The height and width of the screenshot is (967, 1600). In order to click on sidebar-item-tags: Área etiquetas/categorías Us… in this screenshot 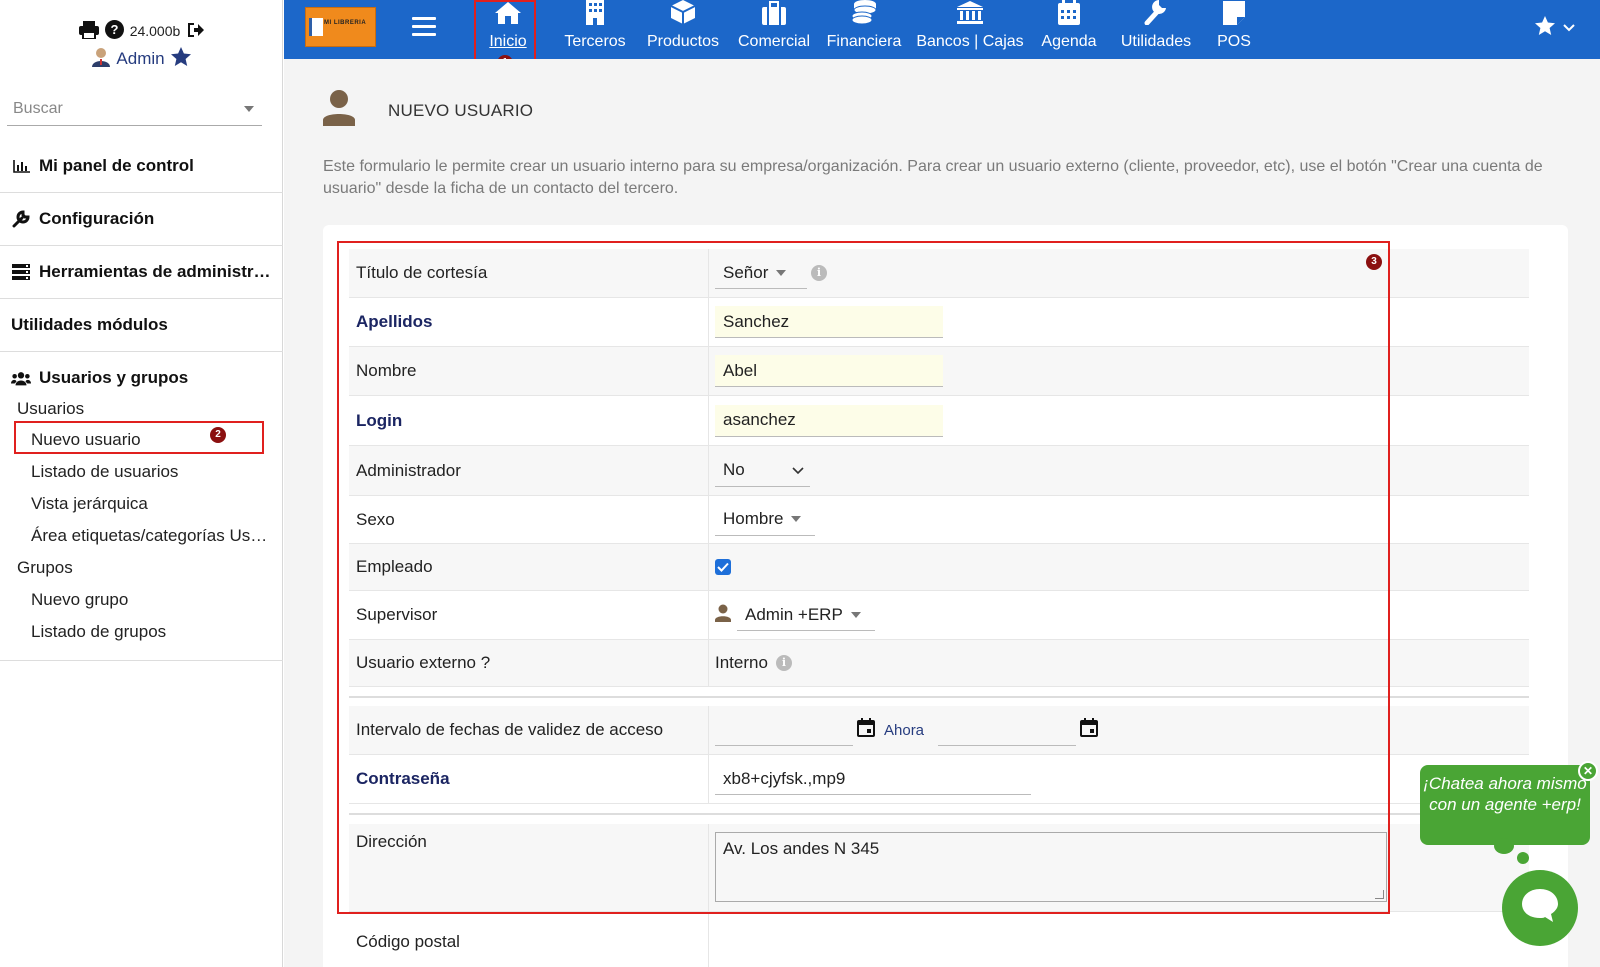, I will do `click(149, 536)`.